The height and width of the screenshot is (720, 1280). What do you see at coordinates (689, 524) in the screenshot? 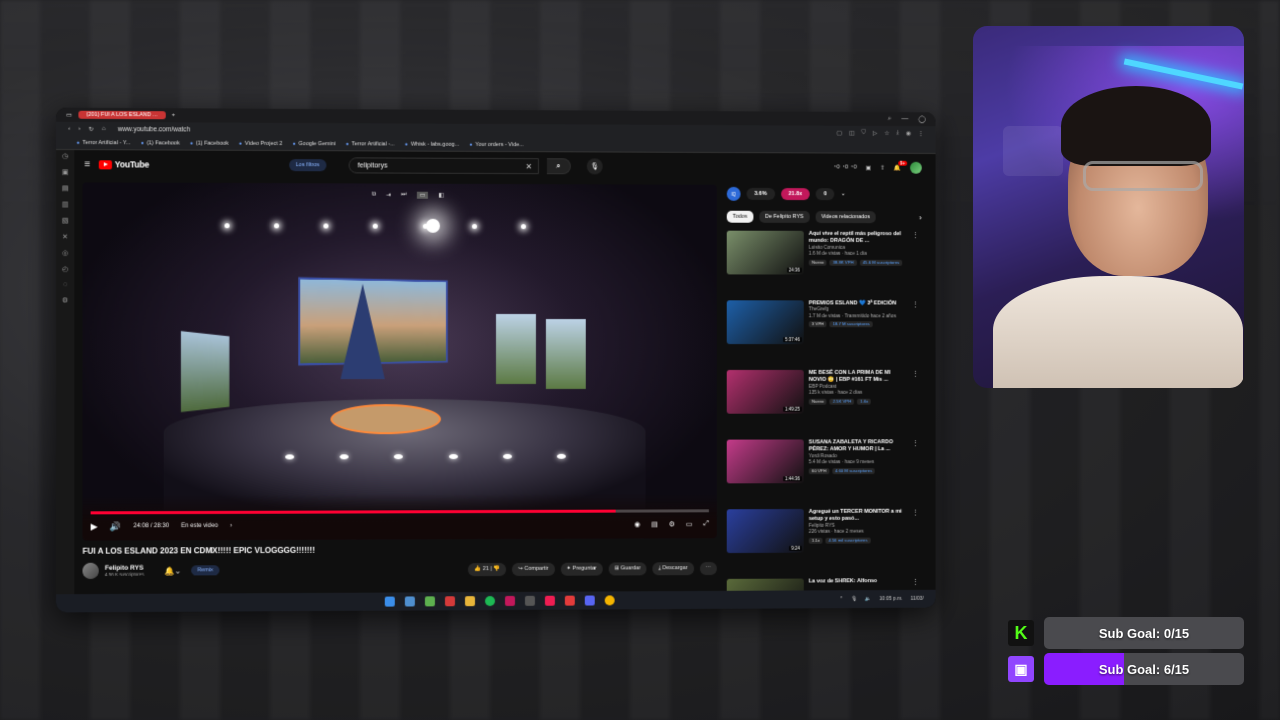
I see `theater-icon: ▭` at bounding box center [689, 524].